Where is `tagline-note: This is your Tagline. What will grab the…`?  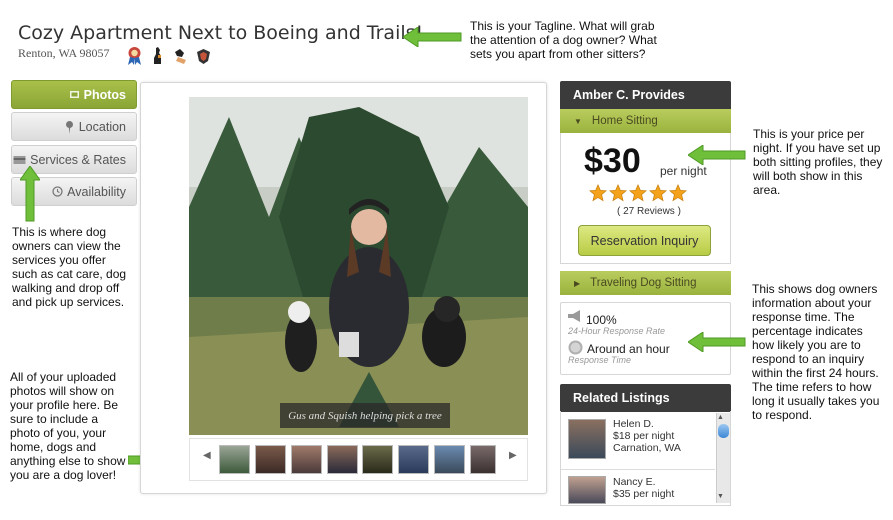
tagline-note: This is your Tagline. What will grab the… is located at coordinates (563, 40).